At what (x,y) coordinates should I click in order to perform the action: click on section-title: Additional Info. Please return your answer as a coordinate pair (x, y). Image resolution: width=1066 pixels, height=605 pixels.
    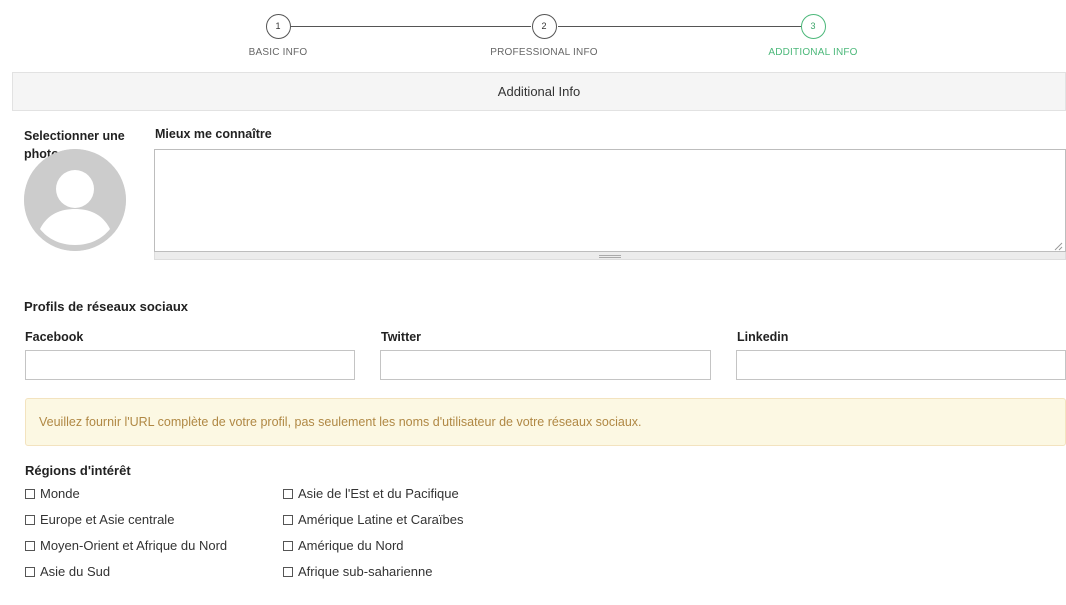
    Looking at the image, I should click on (539, 91).